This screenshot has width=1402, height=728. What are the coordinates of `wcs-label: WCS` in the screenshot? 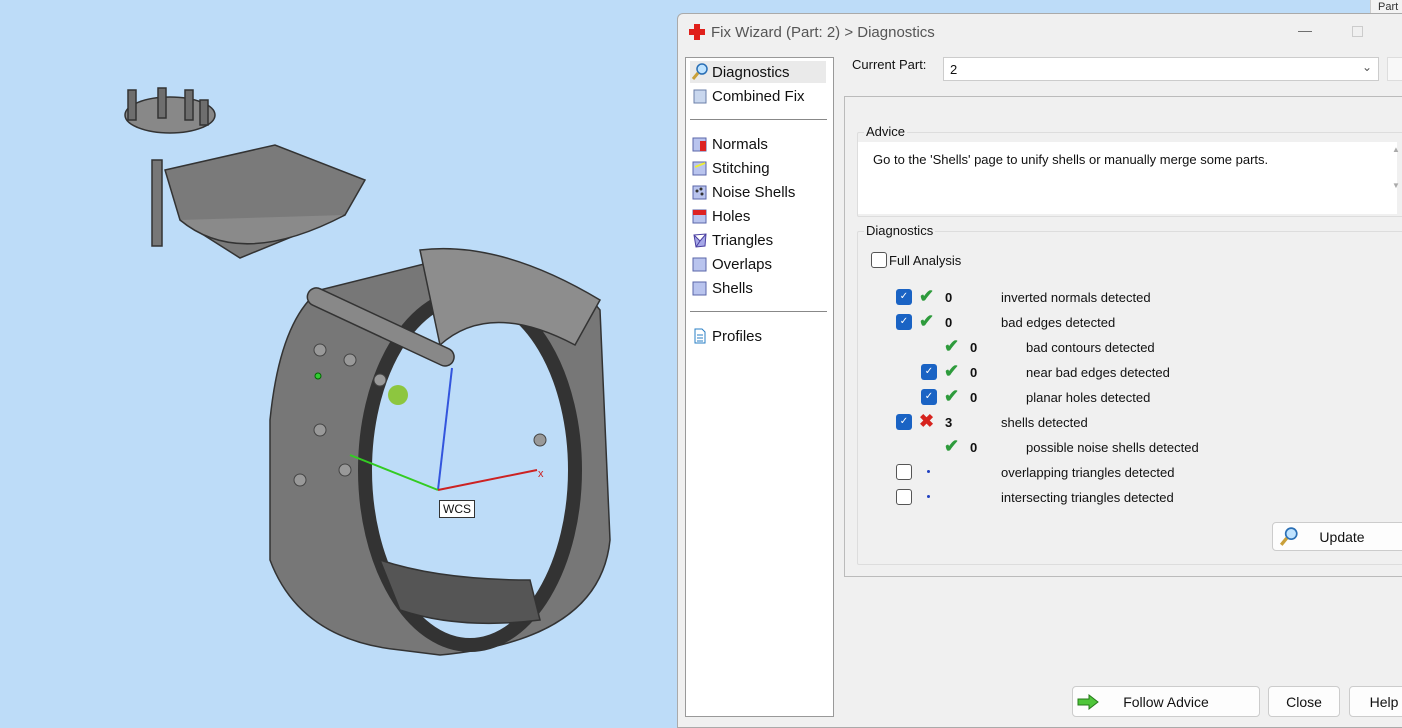 It's located at (457, 509).